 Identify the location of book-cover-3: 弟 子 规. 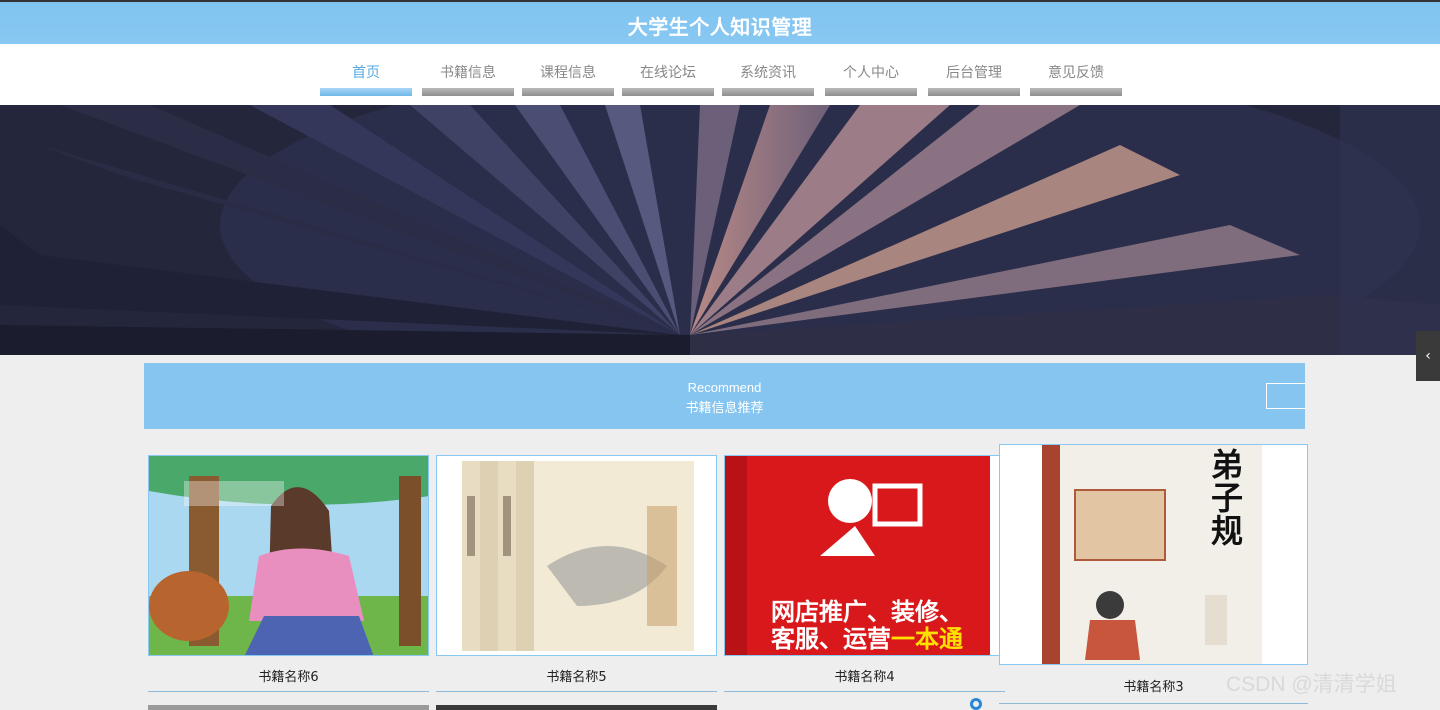
(1153, 554).